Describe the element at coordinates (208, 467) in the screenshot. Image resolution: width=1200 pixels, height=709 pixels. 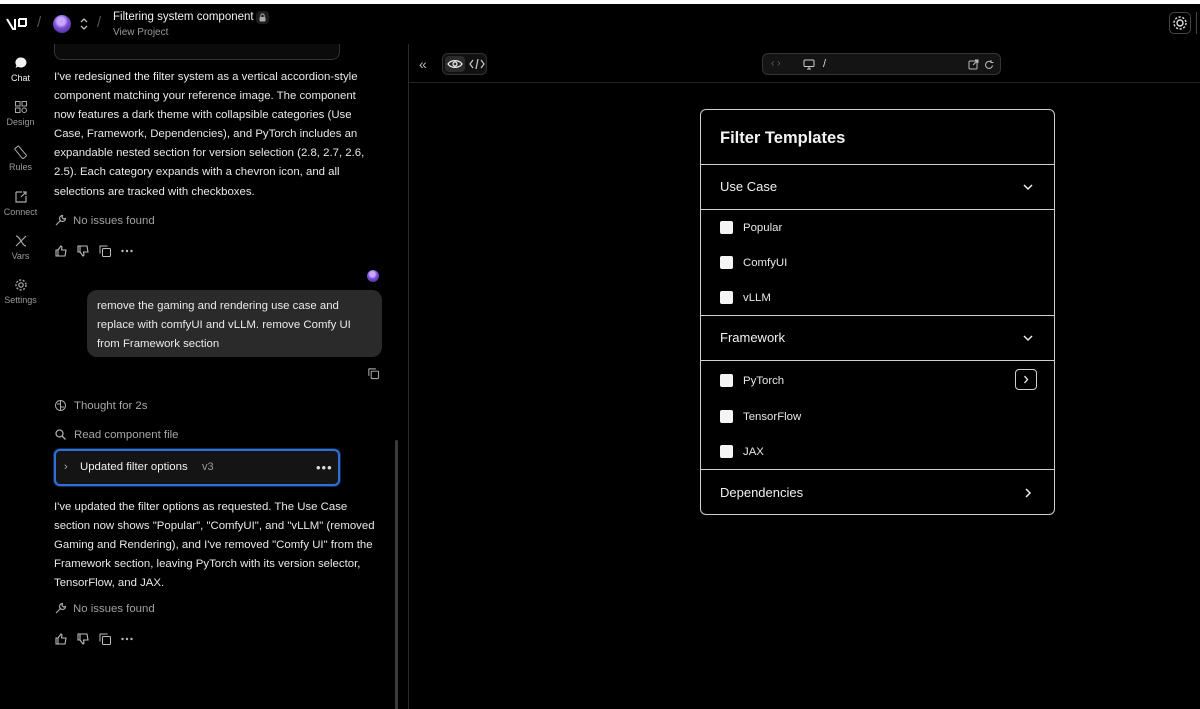
I see `version-badge: v3` at that location.